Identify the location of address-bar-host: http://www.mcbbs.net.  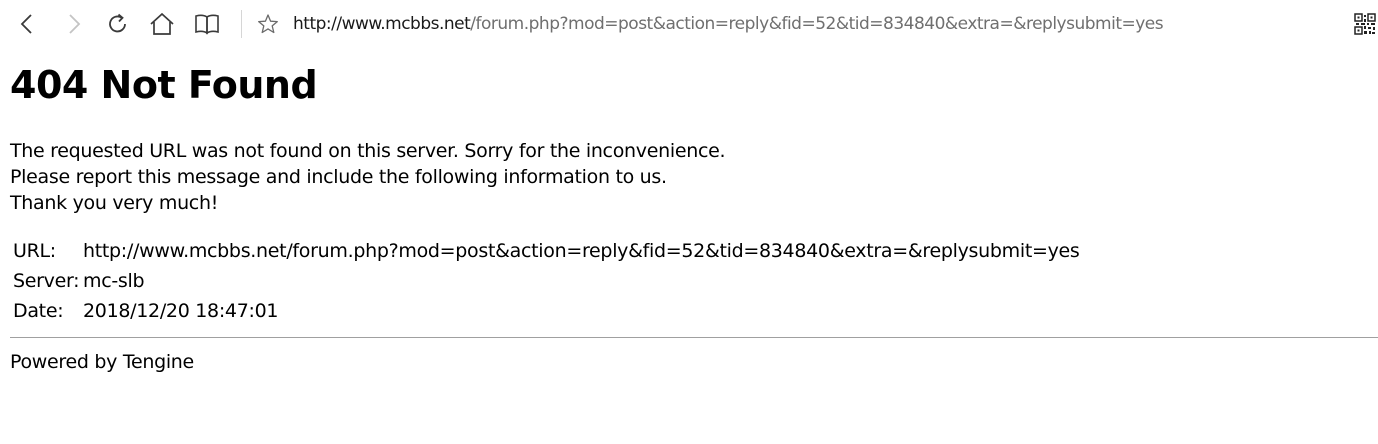
(382, 24).